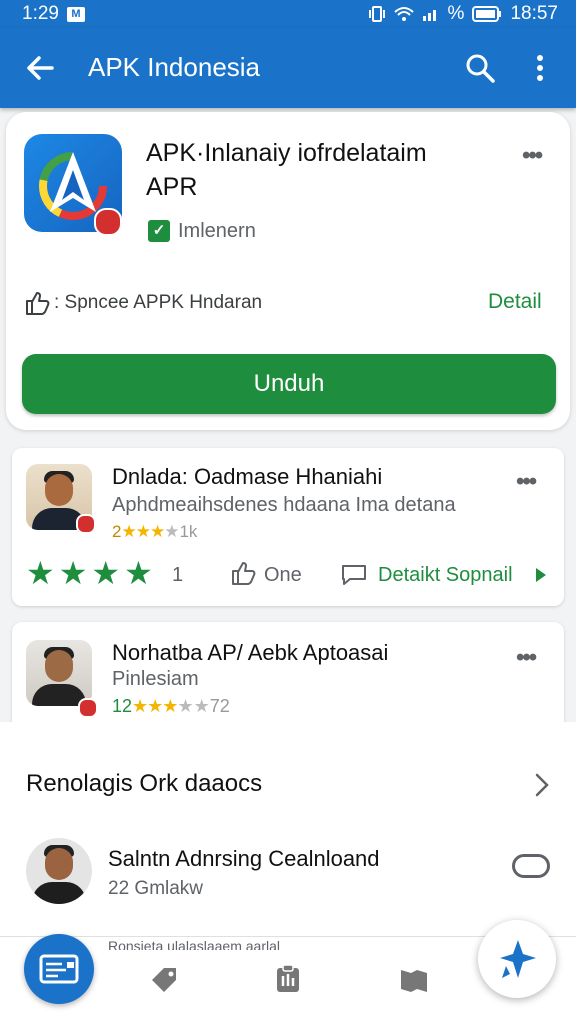 The image size is (576, 1025). Describe the element at coordinates (445, 575) in the screenshot. I see `comment-link: Detaikt Sopnail` at that location.